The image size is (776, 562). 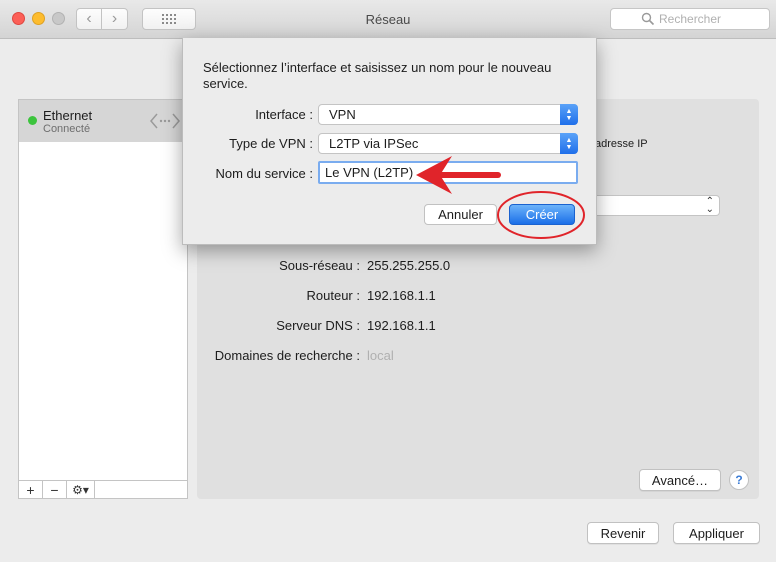 I want to click on service-name: Ethernet, so click(x=68, y=115).